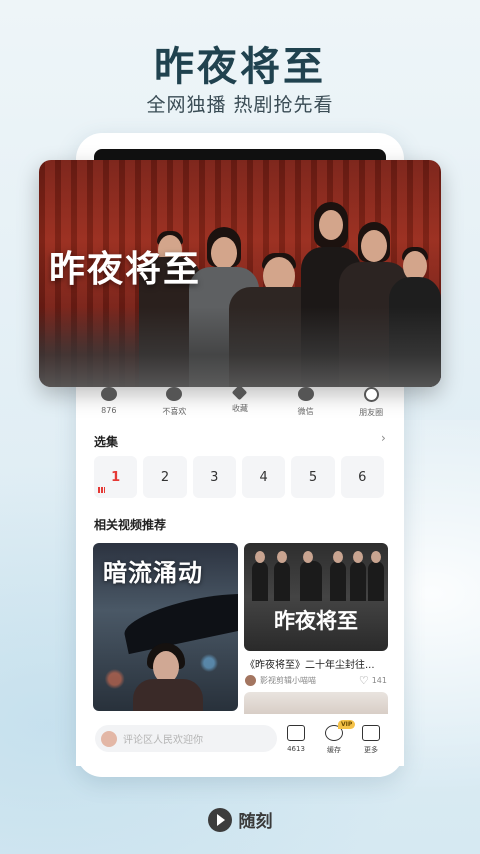  I want to click on episode-item: 2, so click(165, 477).